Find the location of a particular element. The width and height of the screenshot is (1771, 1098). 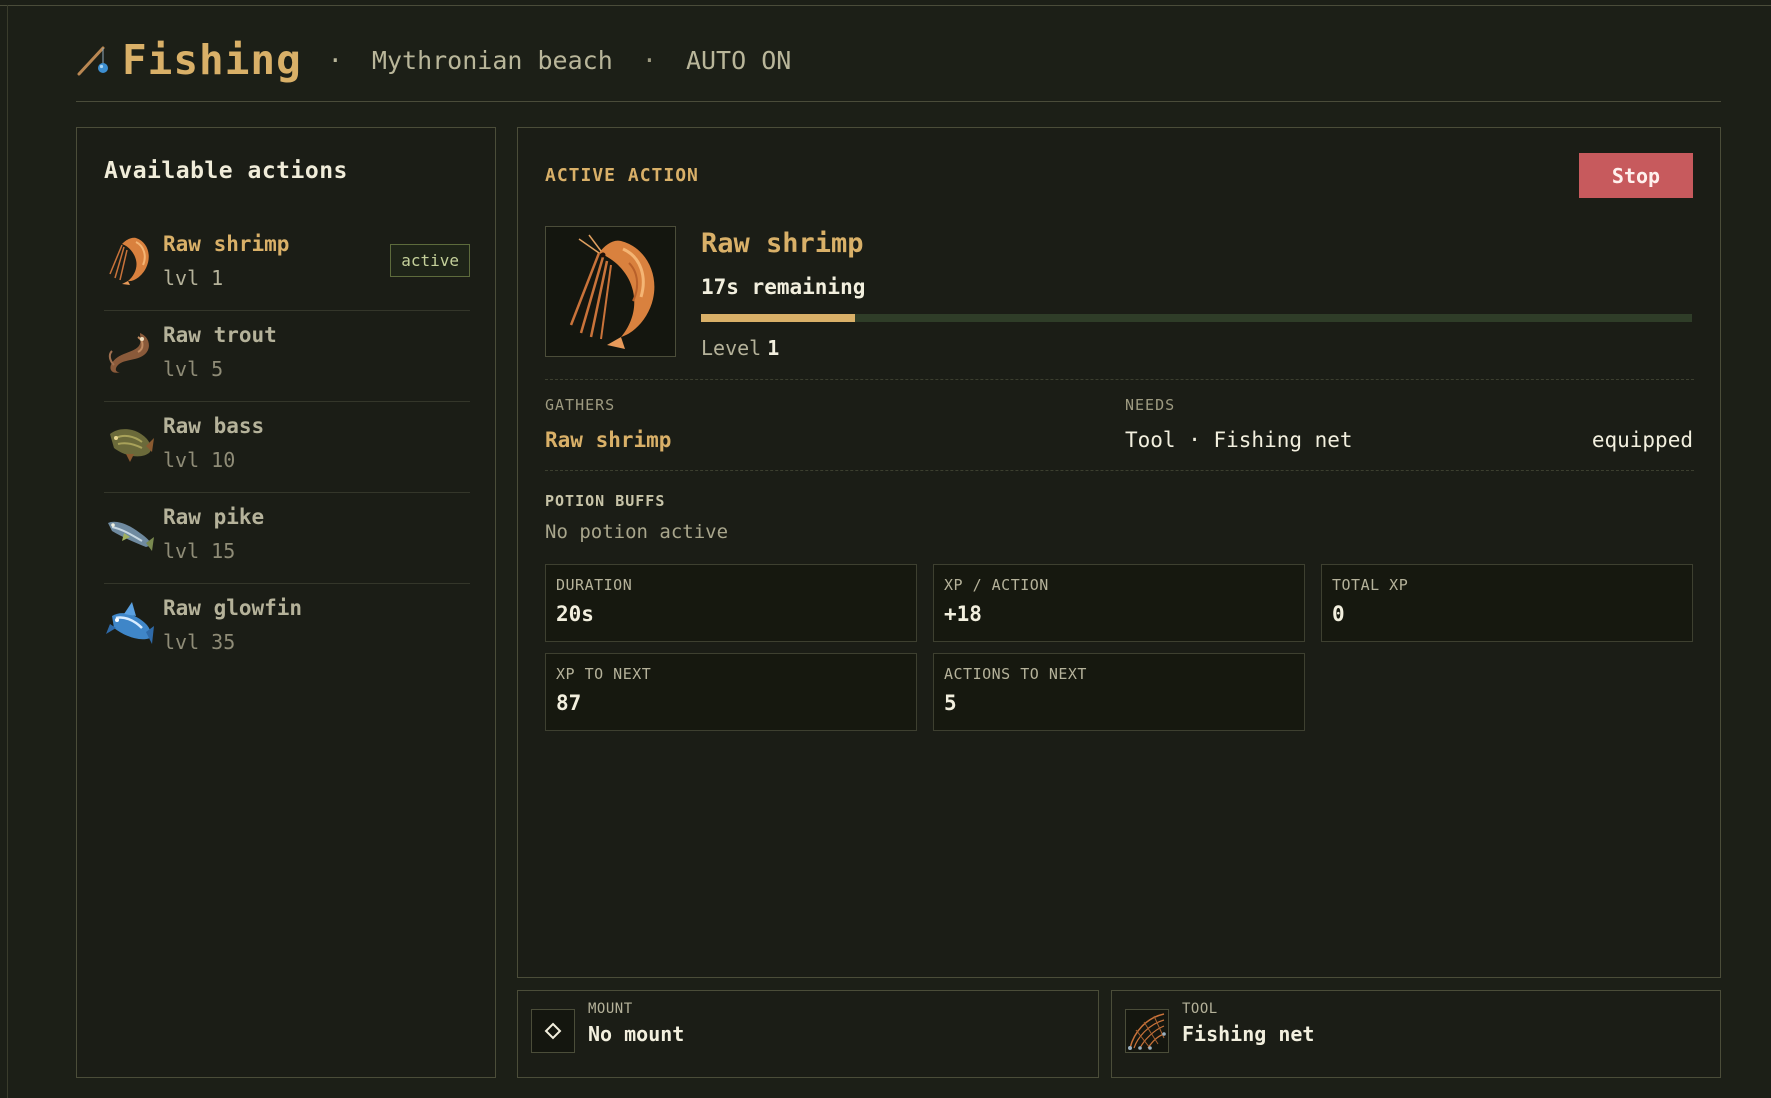

stat-actions-to-next: ACTIONS TO NEXT 5 is located at coordinates (1119, 692).